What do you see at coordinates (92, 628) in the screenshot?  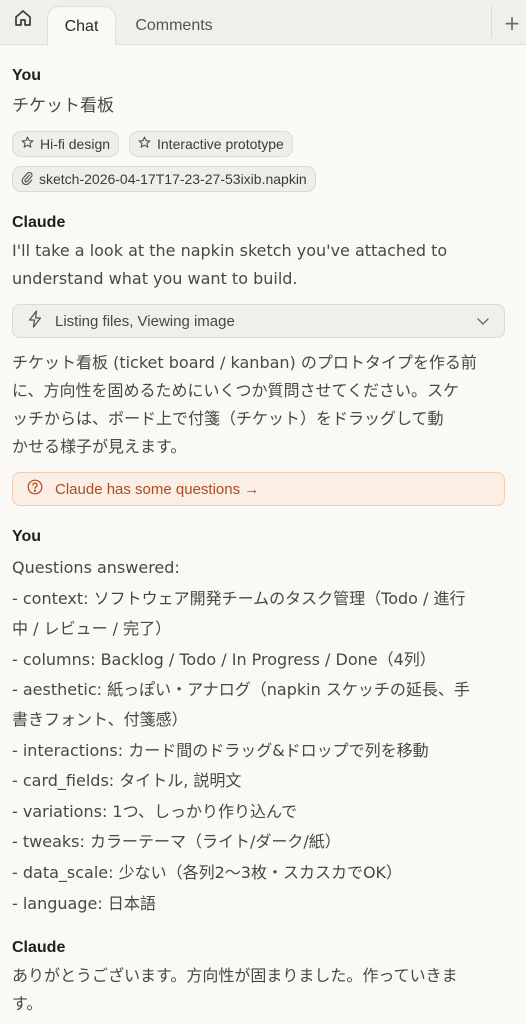 I see `answer-line: 中 / レビュー / 完了）` at bounding box center [92, 628].